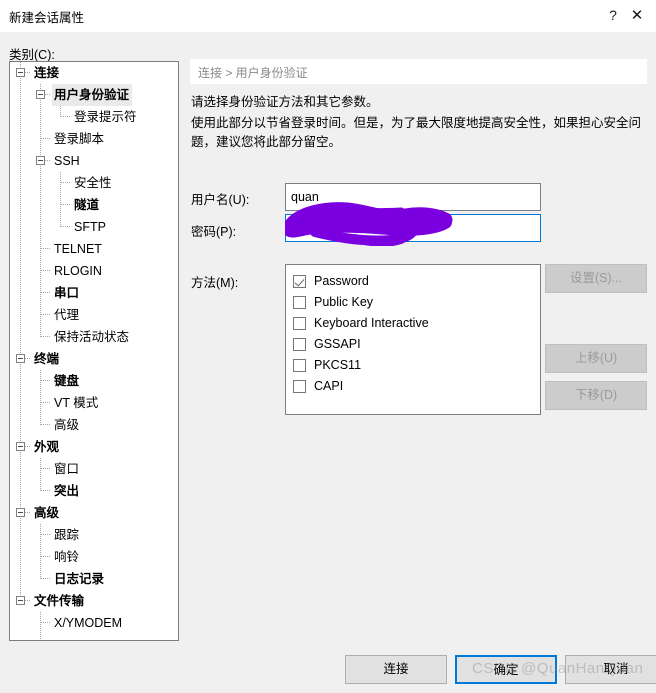 The image size is (656, 693). I want to click on tree-item-13: 终端, so click(94, 359).